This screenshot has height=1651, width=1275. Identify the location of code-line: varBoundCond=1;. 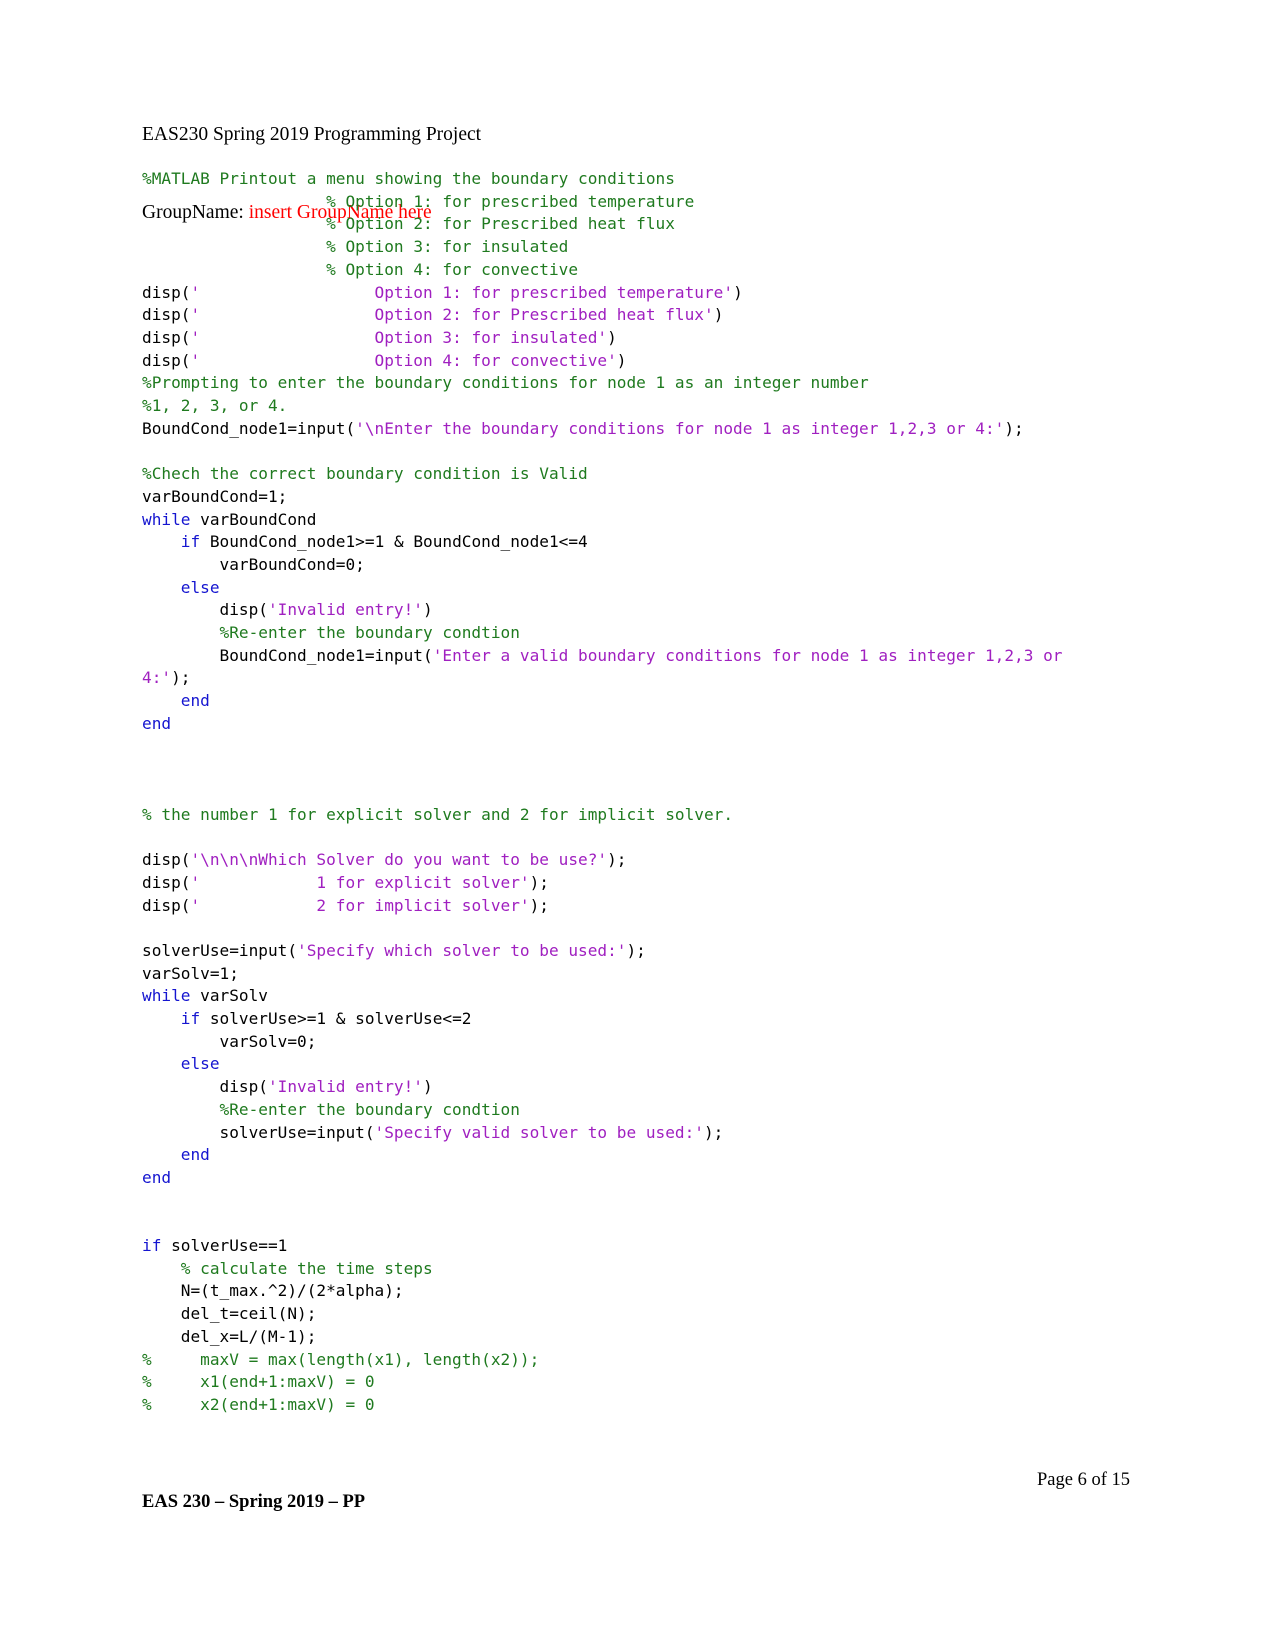
(622, 497).